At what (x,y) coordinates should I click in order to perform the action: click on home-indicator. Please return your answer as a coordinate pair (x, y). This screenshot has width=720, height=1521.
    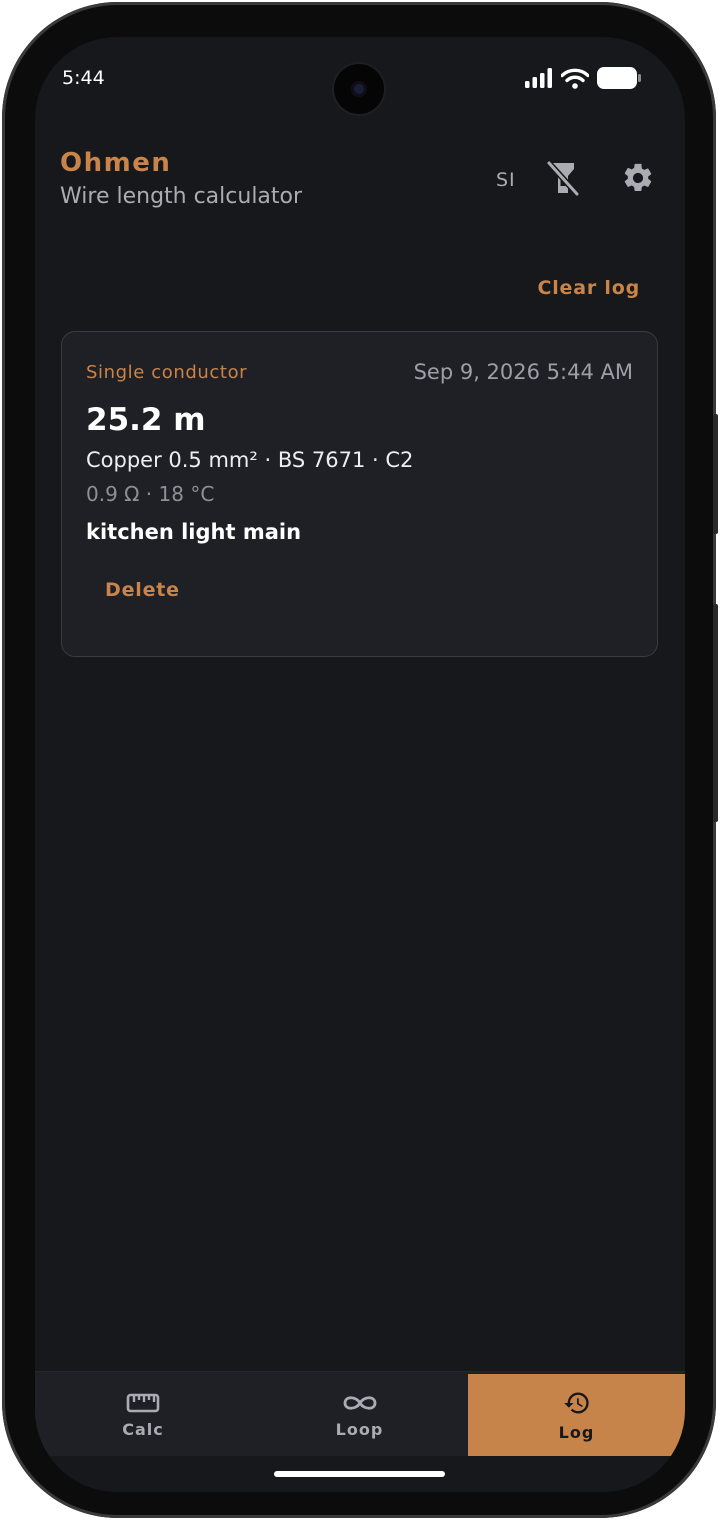
    Looking at the image, I should click on (359, 1474).